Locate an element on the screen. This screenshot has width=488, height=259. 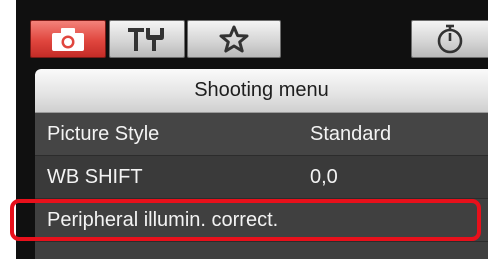
star-icon is located at coordinates (234, 39).